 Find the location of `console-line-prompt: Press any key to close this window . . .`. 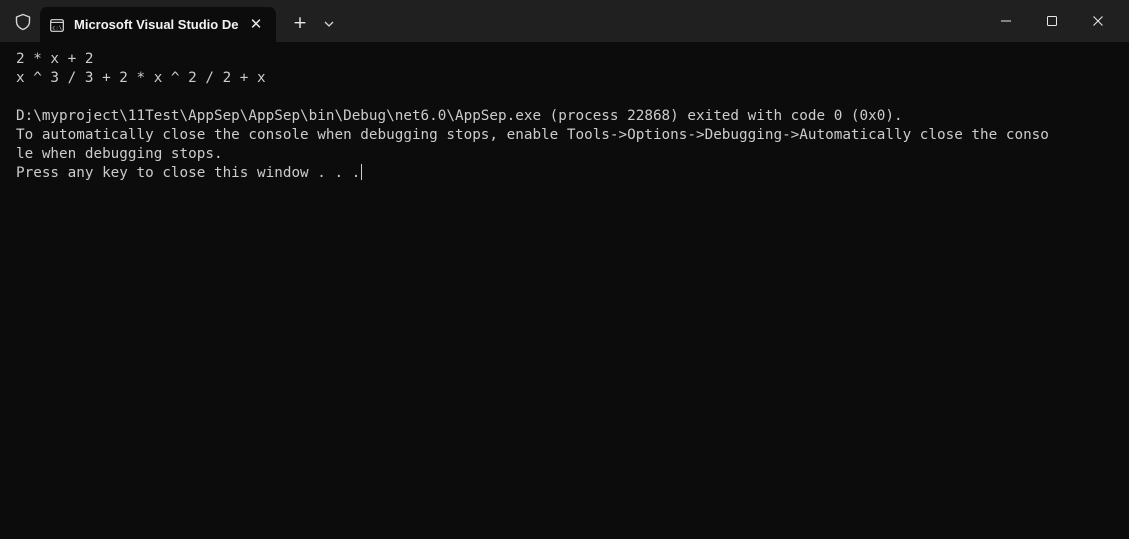

console-line-prompt: Press any key to close this window . . . is located at coordinates (566, 173).